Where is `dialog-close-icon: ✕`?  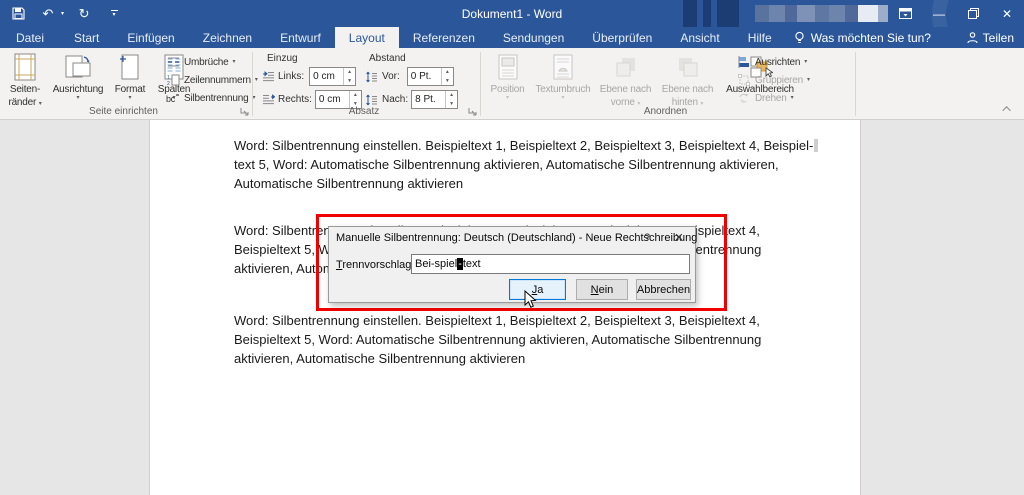 dialog-close-icon: ✕ is located at coordinates (679, 237).